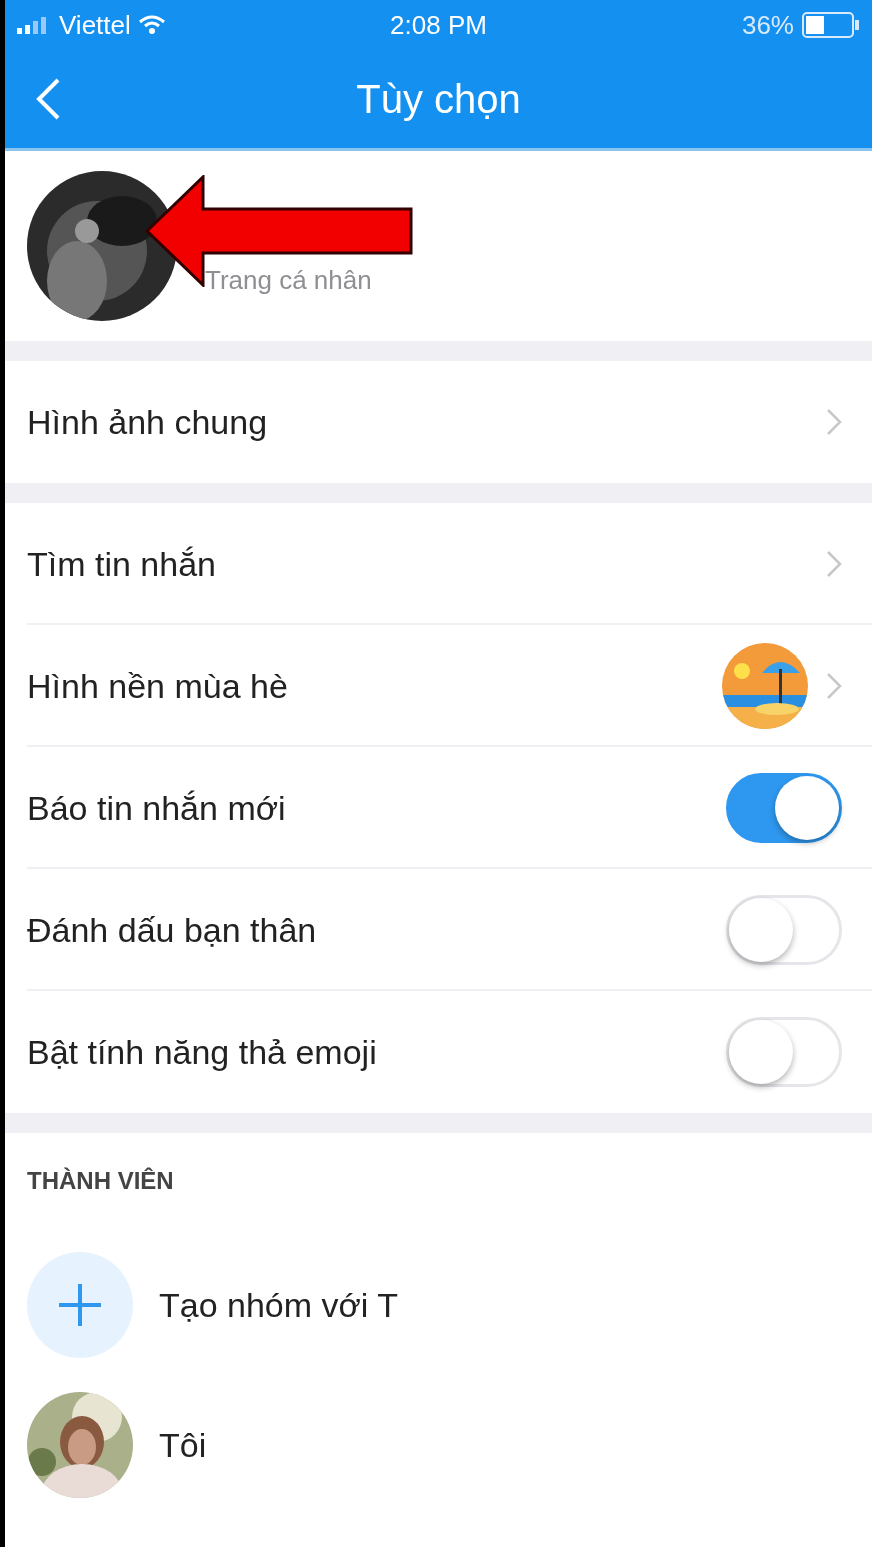 Image resolution: width=872 pixels, height=1547 pixels. I want to click on profile-subtitle: Trang cá nhân, so click(288, 280).